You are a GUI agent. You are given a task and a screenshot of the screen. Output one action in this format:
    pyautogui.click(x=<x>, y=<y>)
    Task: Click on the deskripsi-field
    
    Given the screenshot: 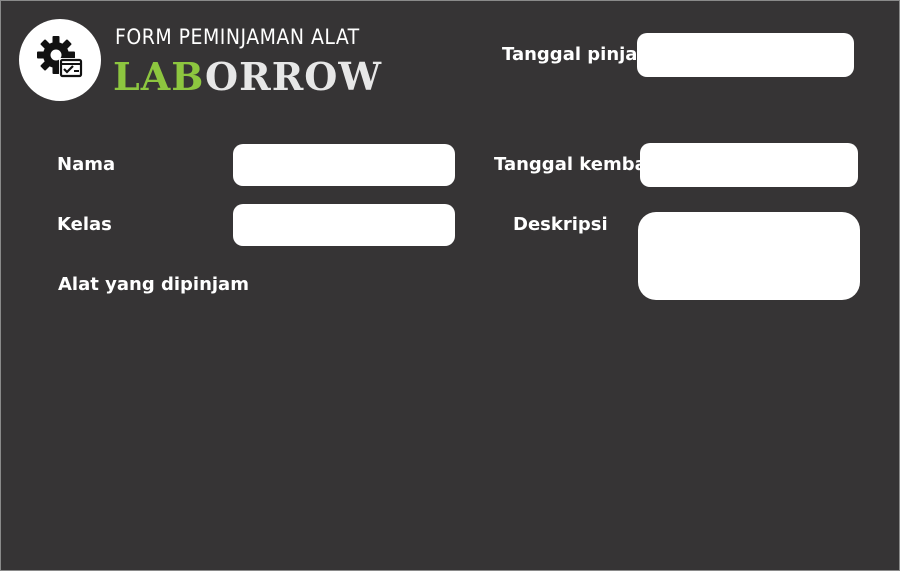 What is the action you would take?
    pyautogui.click(x=749, y=256)
    